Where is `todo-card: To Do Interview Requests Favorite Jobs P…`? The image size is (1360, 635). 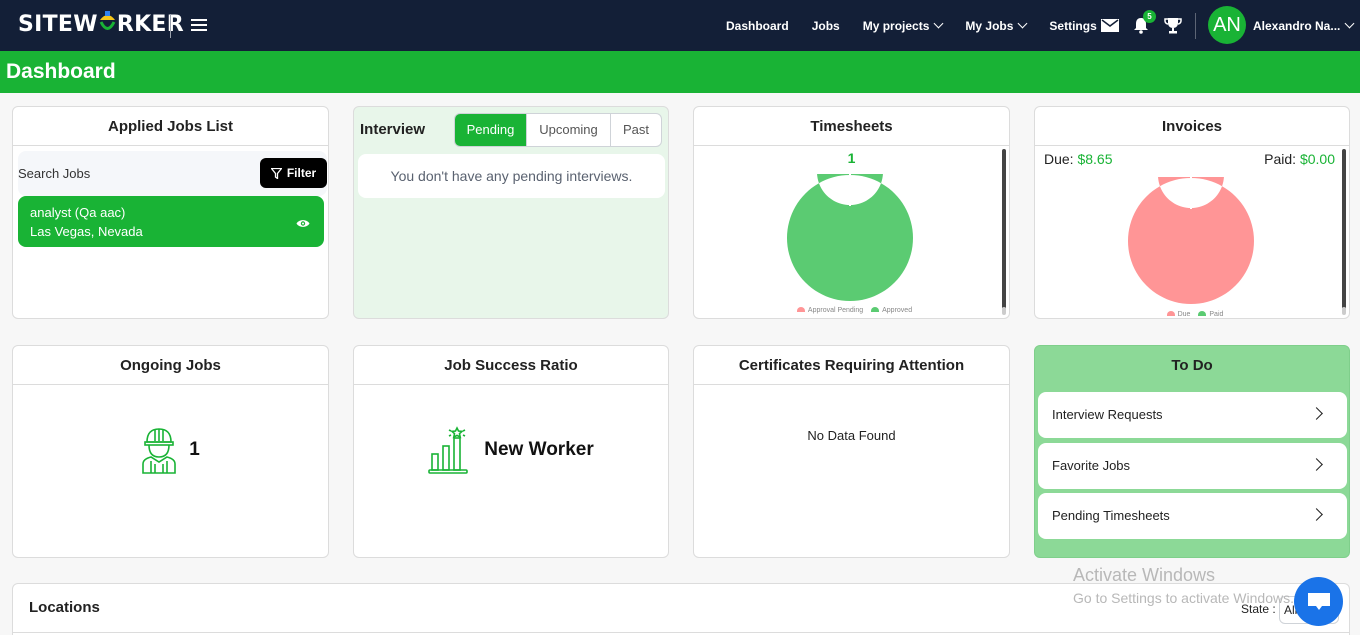 todo-card: To Do Interview Requests Favorite Jobs P… is located at coordinates (1192, 451).